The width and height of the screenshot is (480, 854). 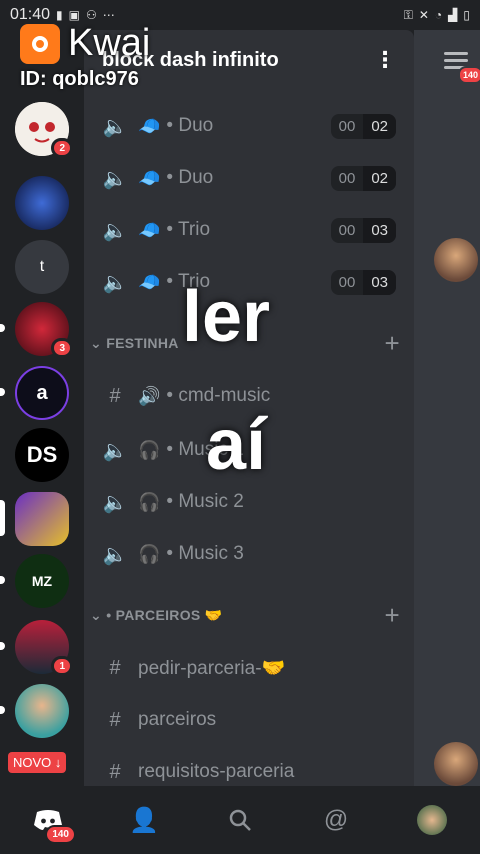 What do you see at coordinates (226, 317) in the screenshot?
I see `caption-line-1: ler` at bounding box center [226, 317].